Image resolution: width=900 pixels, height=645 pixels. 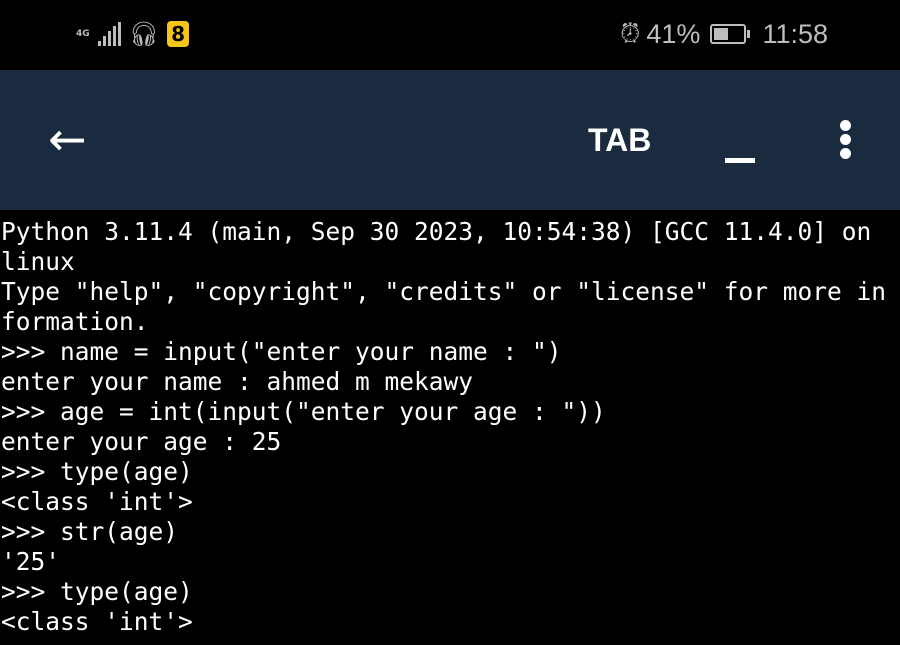 I want to click on network-type: 4G, so click(x=83, y=33).